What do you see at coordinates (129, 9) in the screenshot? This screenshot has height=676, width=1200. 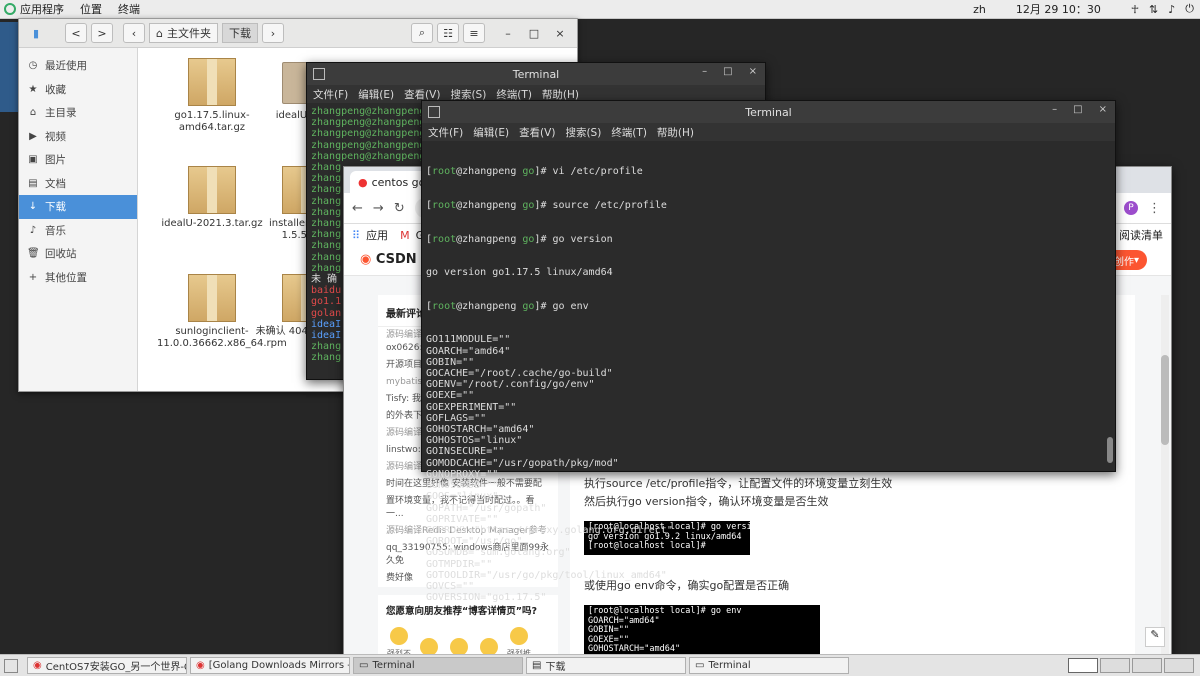 I see `terminal-menu: 终端` at bounding box center [129, 9].